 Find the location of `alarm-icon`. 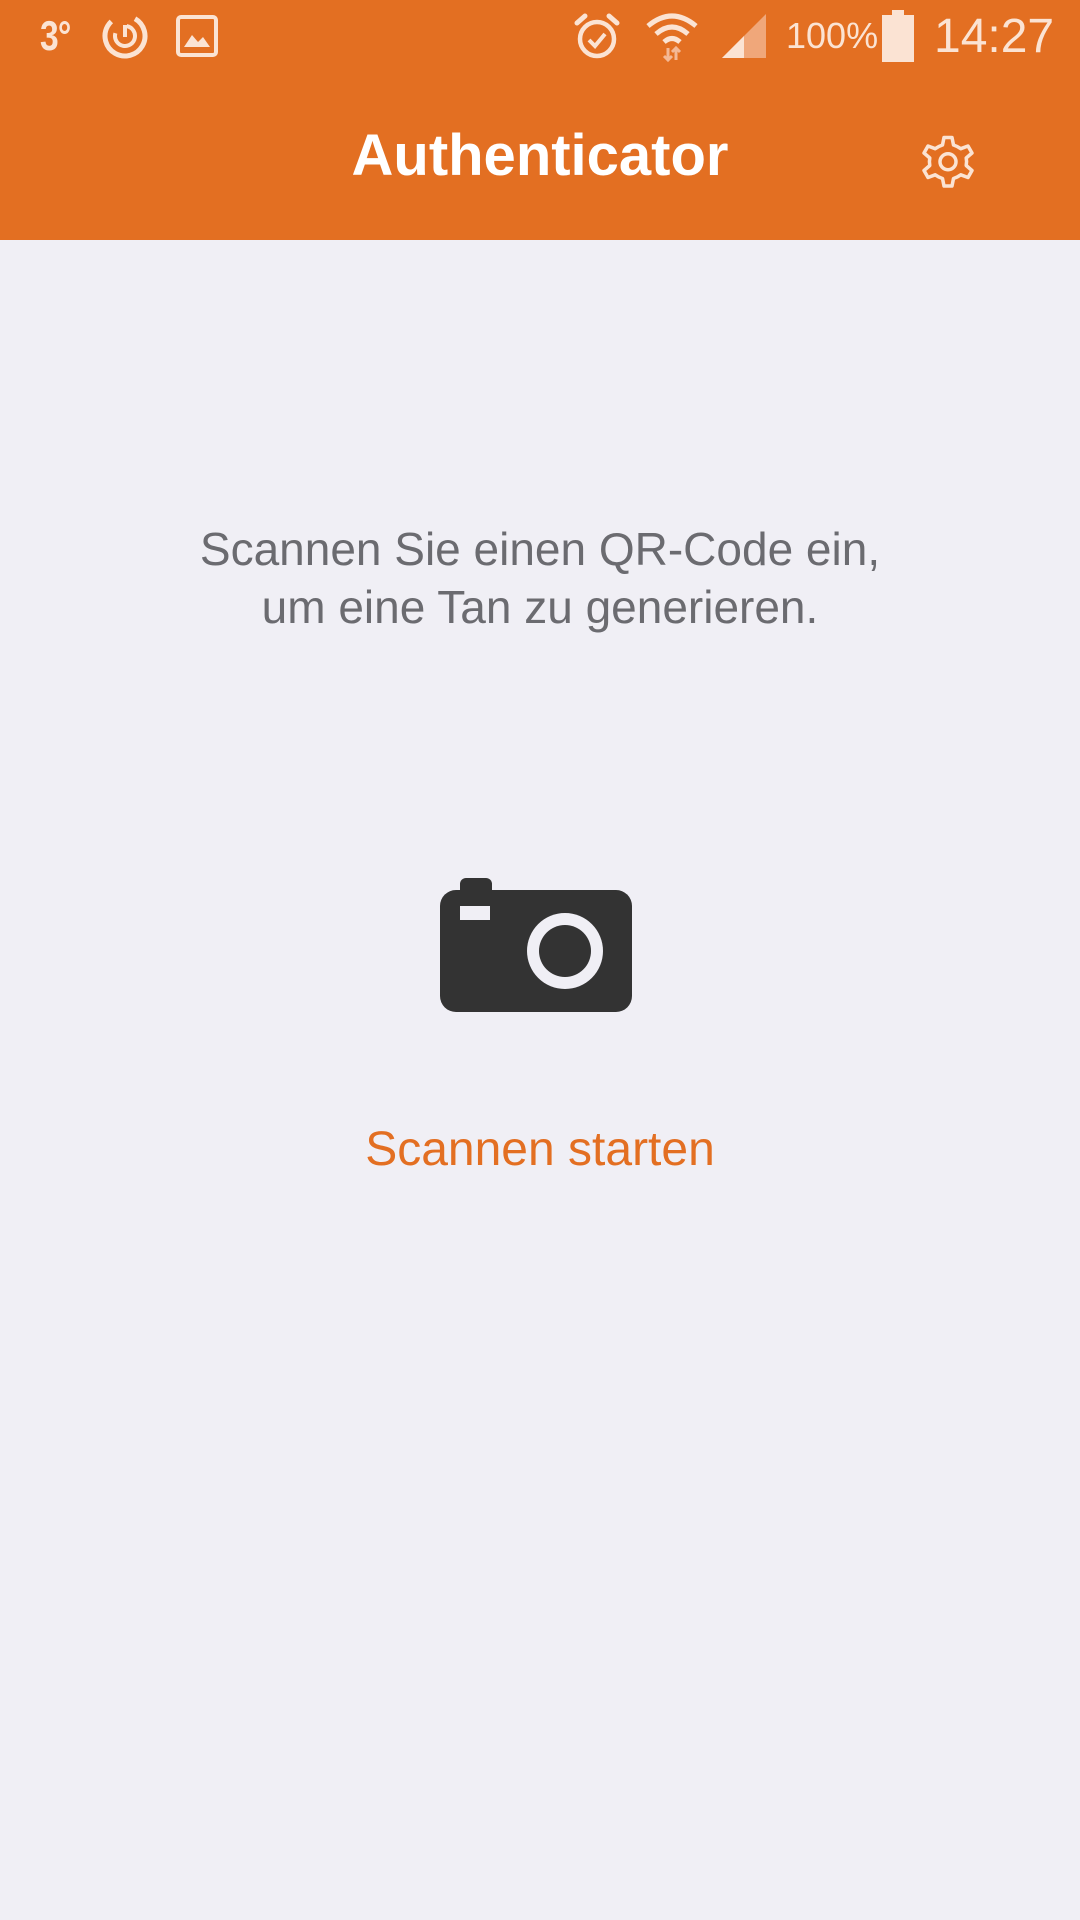

alarm-icon is located at coordinates (597, 36).